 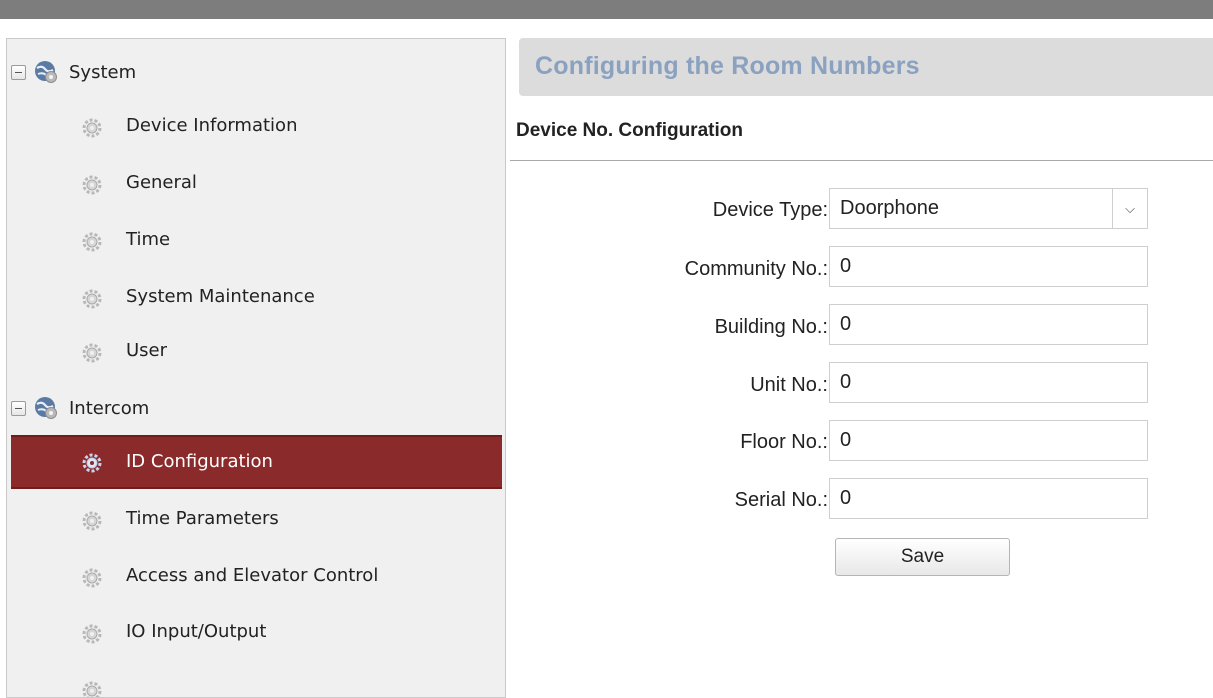 What do you see at coordinates (771, 327) in the screenshot?
I see `building-no-label: Building No.:` at bounding box center [771, 327].